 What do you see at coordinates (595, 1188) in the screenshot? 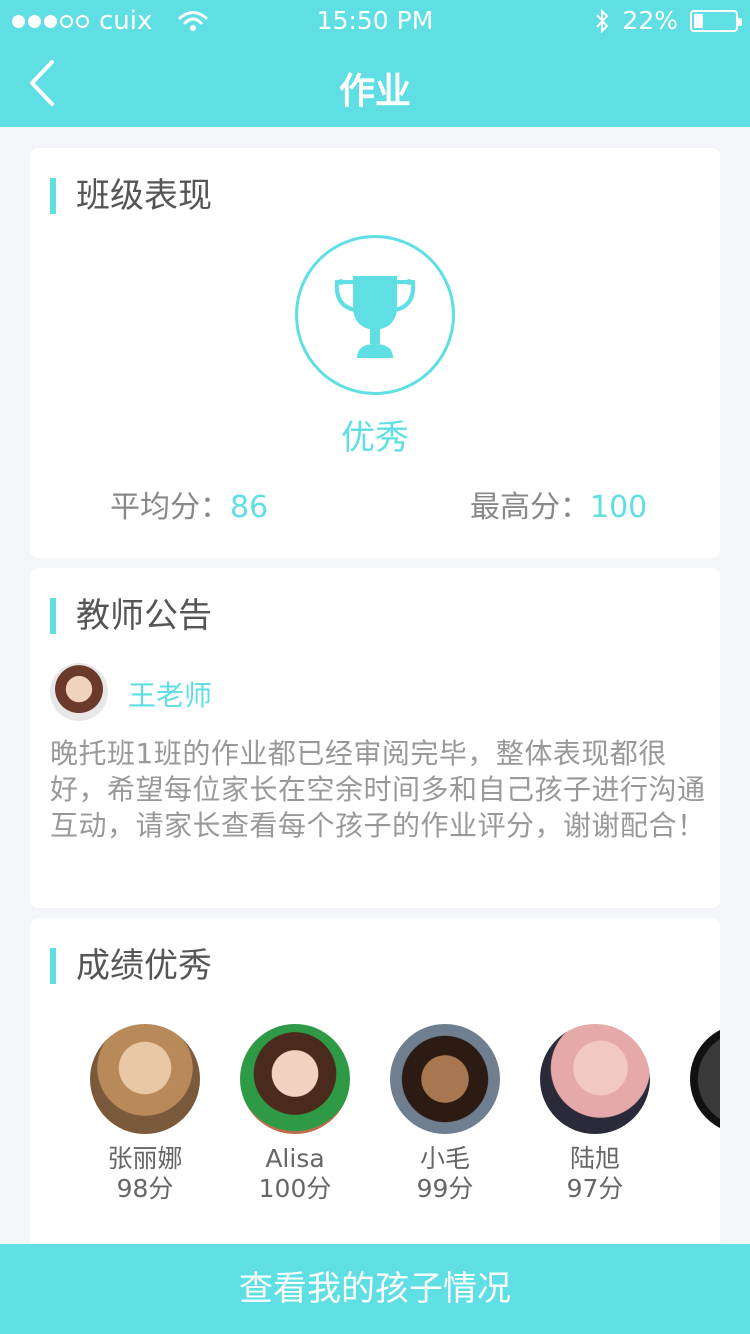
I see `student-score: 97分` at bounding box center [595, 1188].